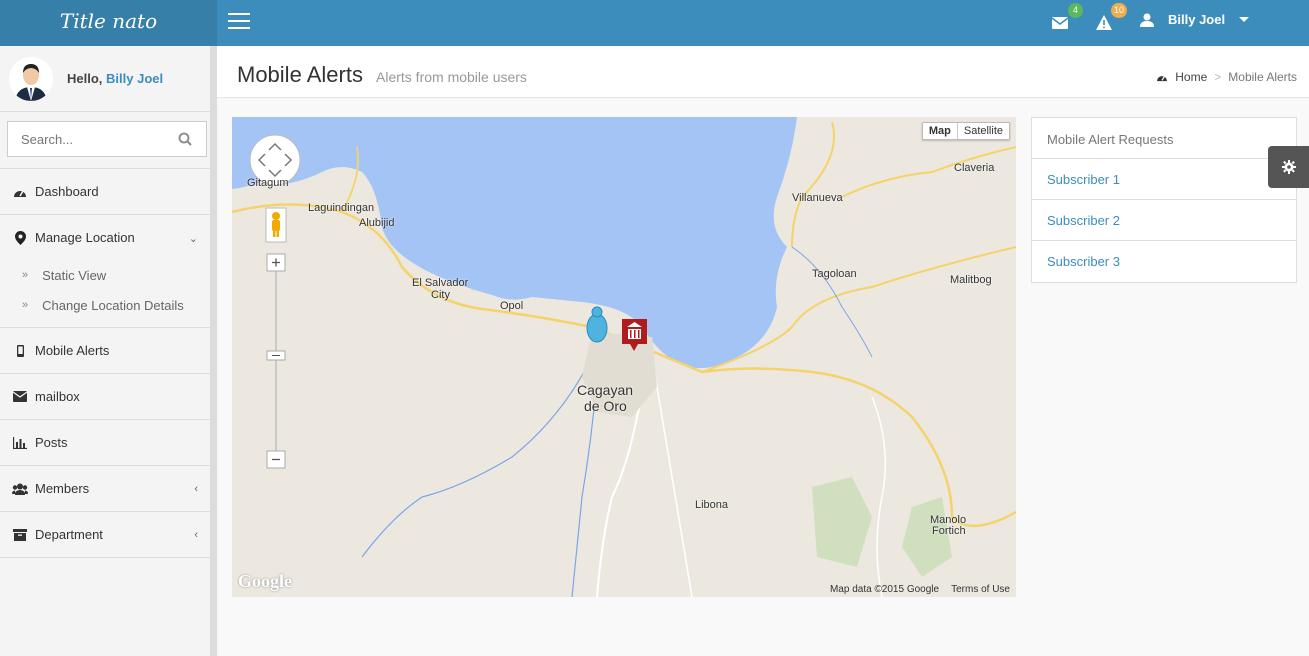 The image size is (1309, 656). I want to click on search-icon, so click(185, 139).